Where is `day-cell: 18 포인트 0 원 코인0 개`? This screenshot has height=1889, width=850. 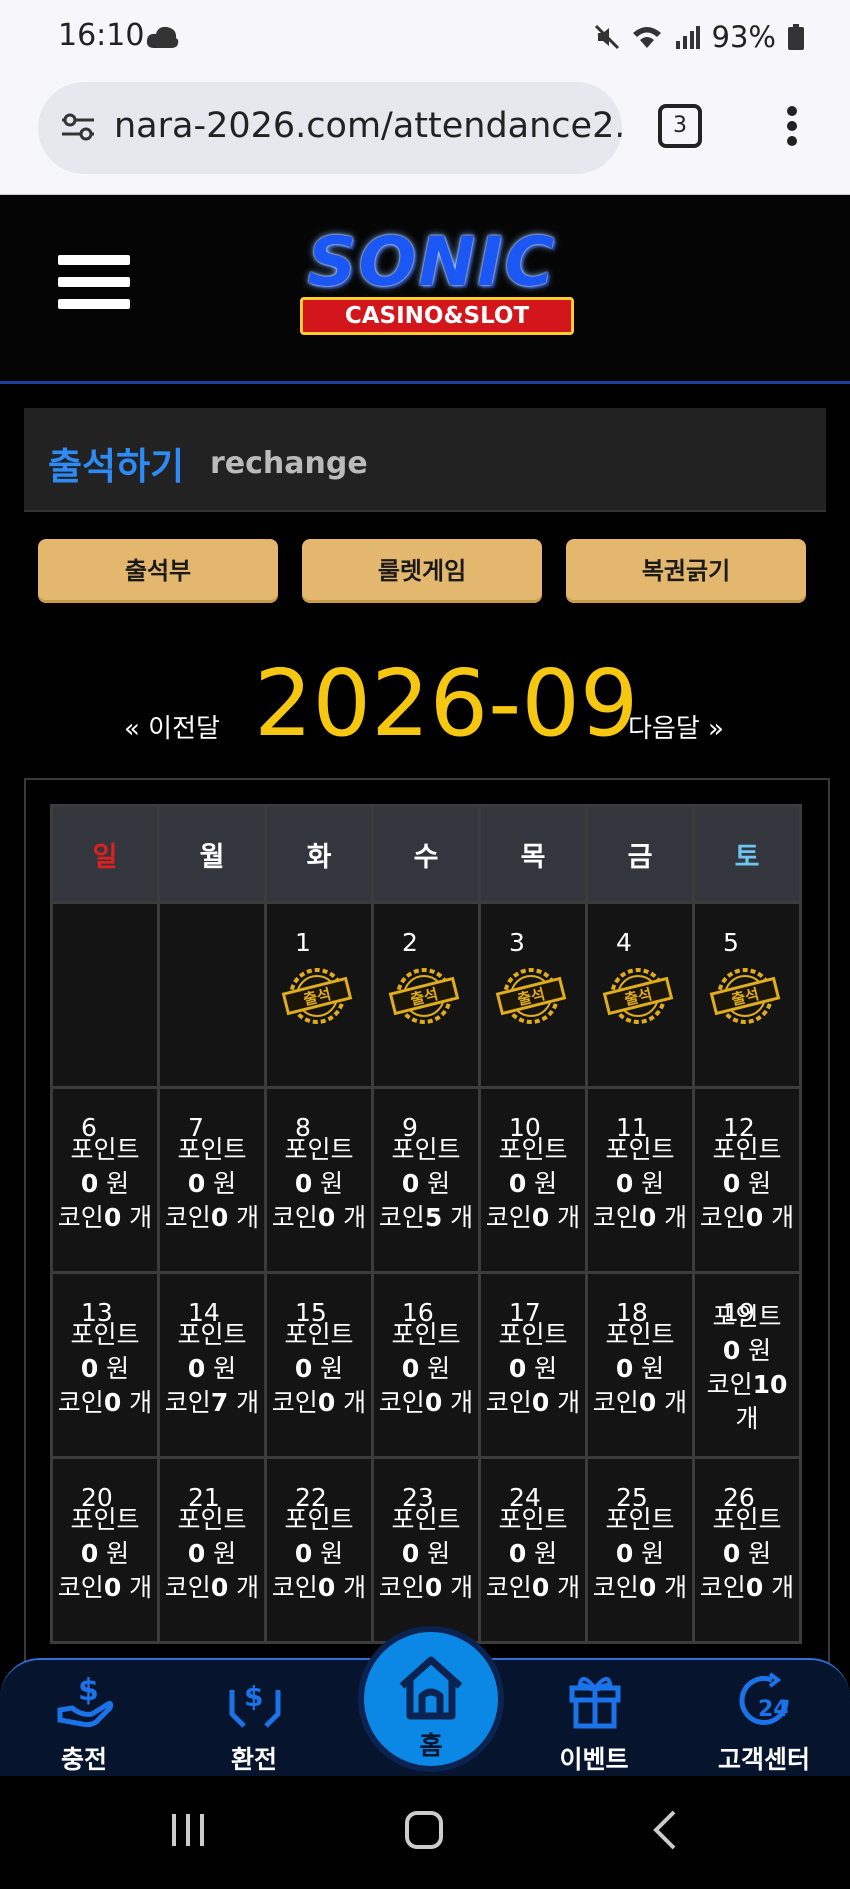 day-cell: 18 포인트 0 원 코인0 개 is located at coordinates (640, 1365).